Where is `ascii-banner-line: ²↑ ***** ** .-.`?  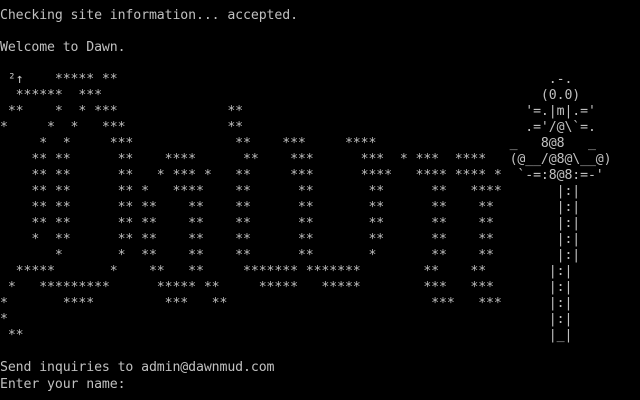 ascii-banner-line: ²↑ ***** ** .-. is located at coordinates (286, 79).